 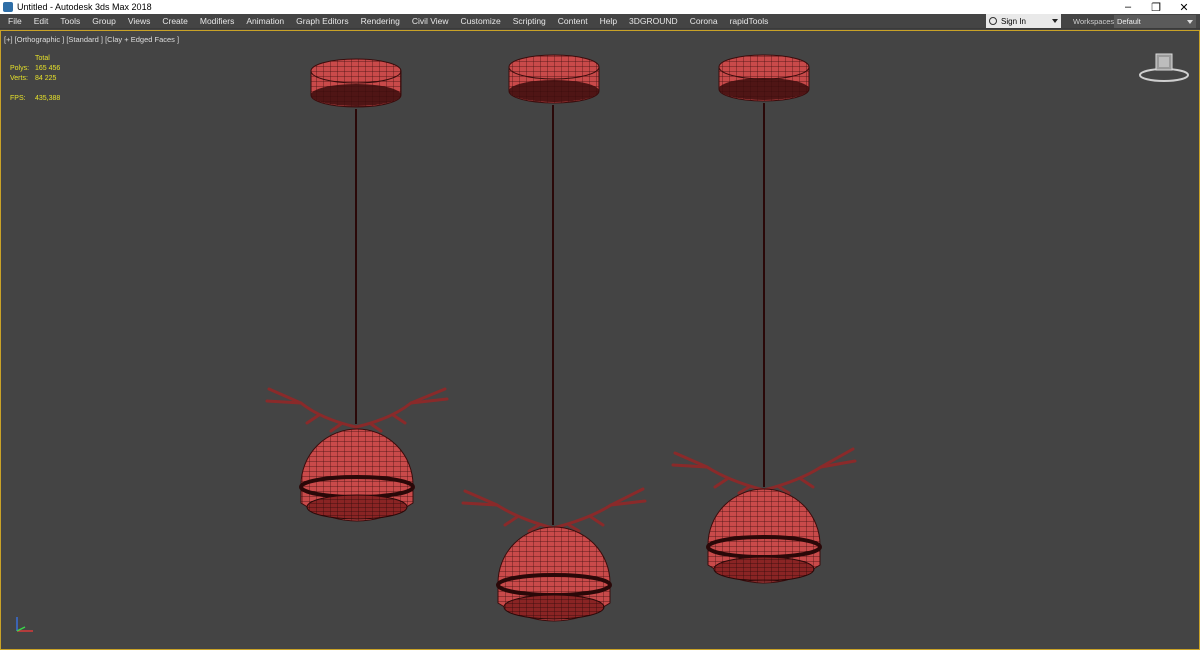 What do you see at coordinates (749, 21) in the screenshot?
I see `menu-rapidtools: rapidTools` at bounding box center [749, 21].